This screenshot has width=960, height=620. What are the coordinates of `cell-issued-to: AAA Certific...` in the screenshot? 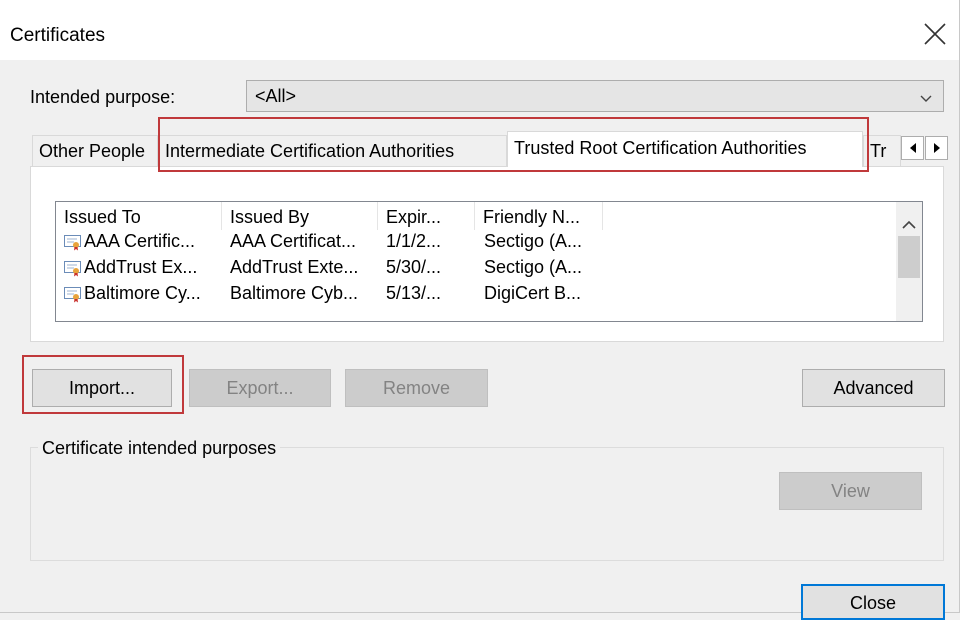 It's located at (140, 241).